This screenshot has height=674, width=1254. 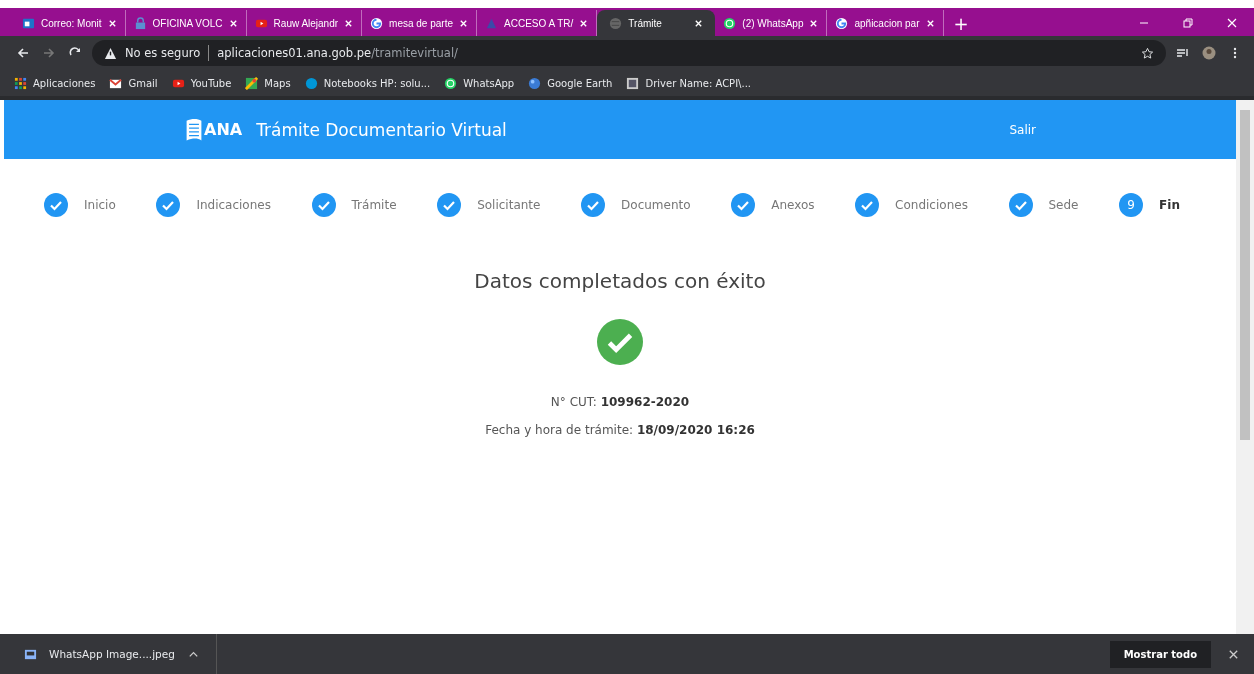 I want to click on bookmark-item: Google Earth, so click(x=570, y=83).